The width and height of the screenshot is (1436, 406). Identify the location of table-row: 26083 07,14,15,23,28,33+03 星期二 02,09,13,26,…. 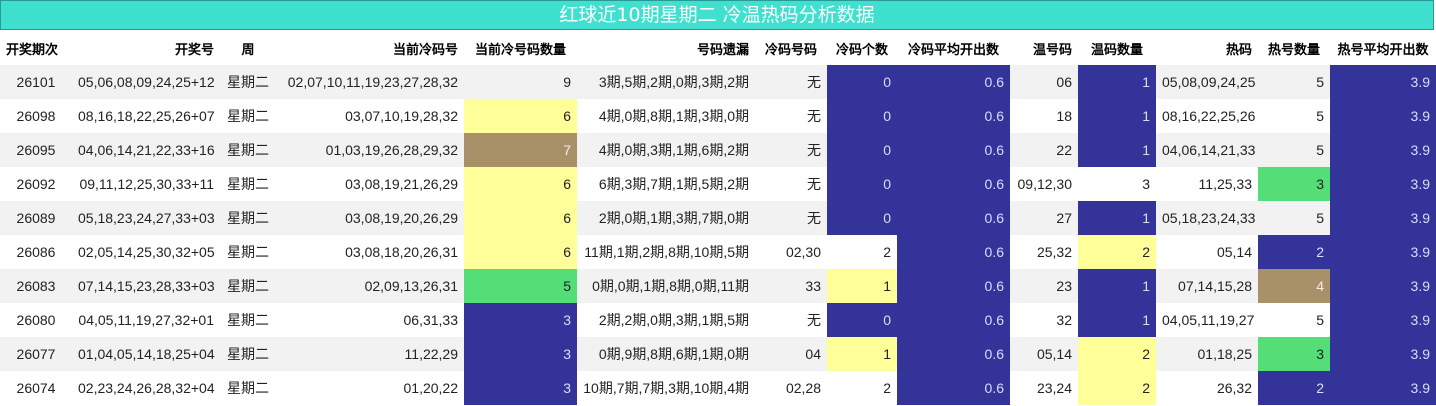
(718, 286).